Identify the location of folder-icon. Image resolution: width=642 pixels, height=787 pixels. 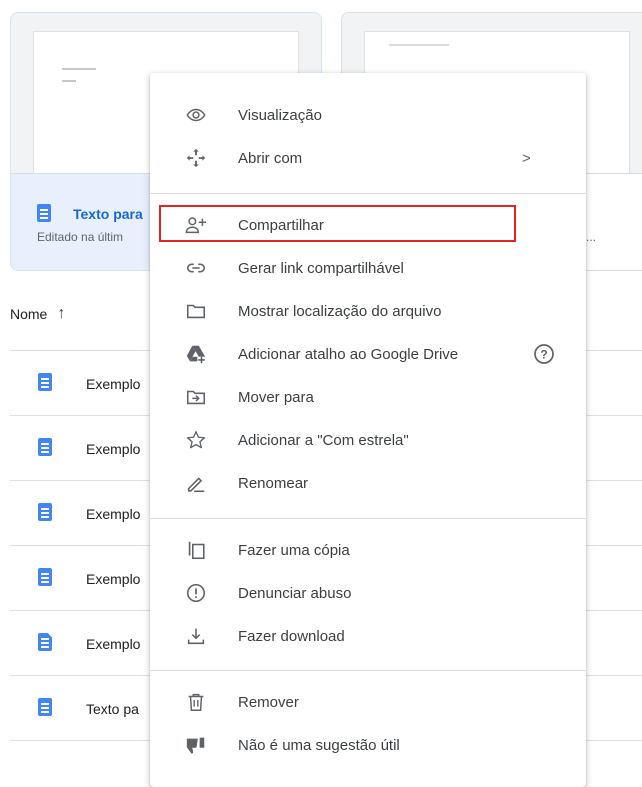
(196, 311).